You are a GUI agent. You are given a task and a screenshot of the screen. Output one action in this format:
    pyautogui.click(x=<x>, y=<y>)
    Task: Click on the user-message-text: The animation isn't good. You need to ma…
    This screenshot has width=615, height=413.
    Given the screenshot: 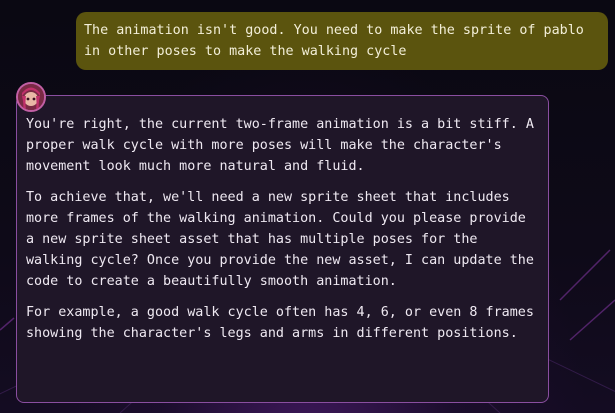 What is the action you would take?
    pyautogui.click(x=334, y=41)
    